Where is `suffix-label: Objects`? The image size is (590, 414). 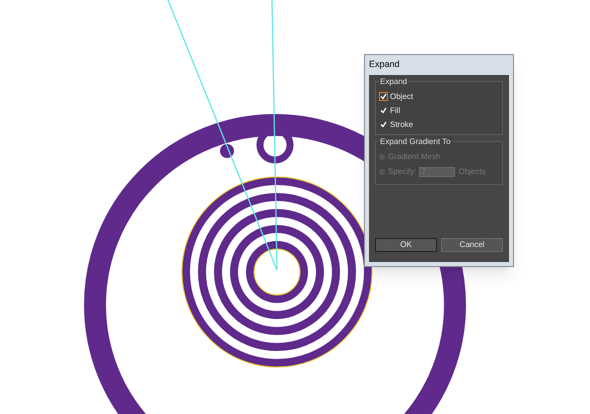 suffix-label: Objects is located at coordinates (472, 172).